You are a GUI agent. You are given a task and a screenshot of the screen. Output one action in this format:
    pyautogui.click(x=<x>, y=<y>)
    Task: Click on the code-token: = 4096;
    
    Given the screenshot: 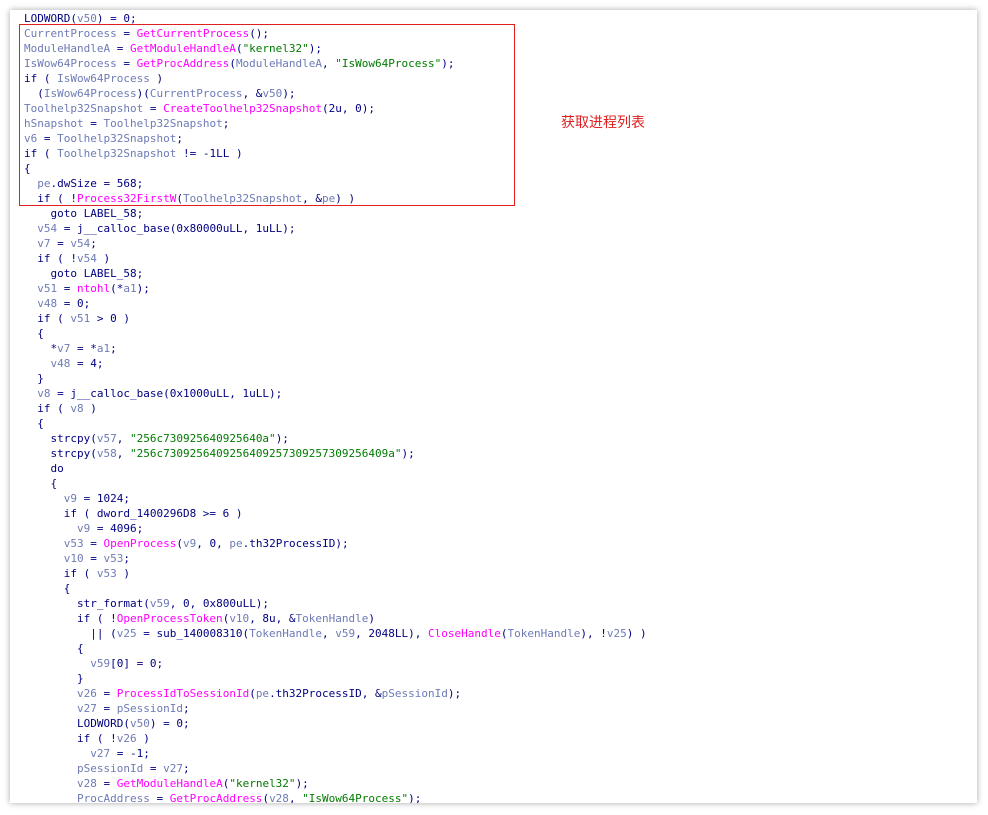 What is the action you would take?
    pyautogui.click(x=117, y=528)
    